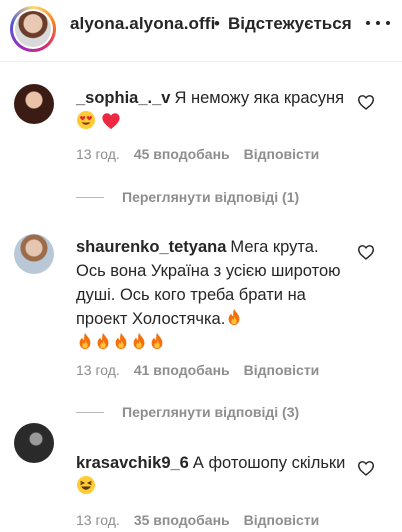  What do you see at coordinates (86, 488) in the screenshot?
I see `laughing-emoji` at bounding box center [86, 488].